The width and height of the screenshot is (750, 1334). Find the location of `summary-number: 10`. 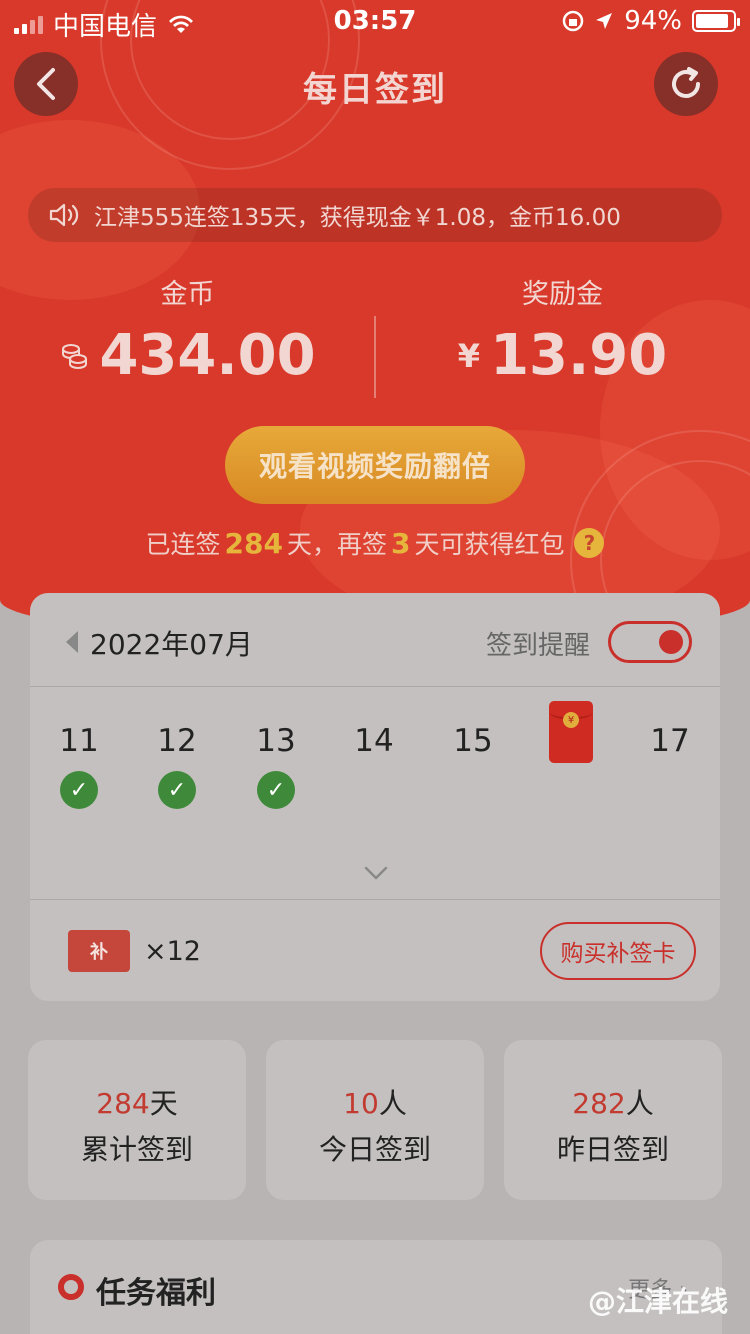

summary-number: 10 is located at coordinates (361, 1103).